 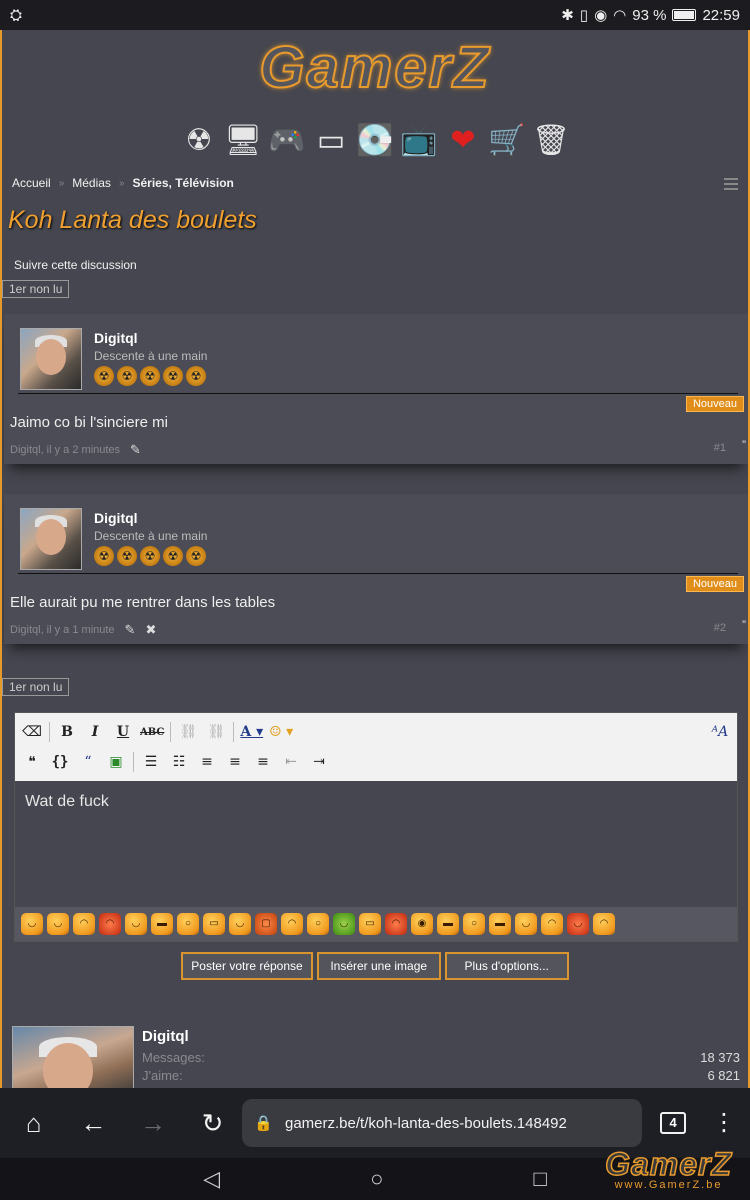 What do you see at coordinates (213, 1123) in the screenshot?
I see `reload-icon: ↻` at bounding box center [213, 1123].